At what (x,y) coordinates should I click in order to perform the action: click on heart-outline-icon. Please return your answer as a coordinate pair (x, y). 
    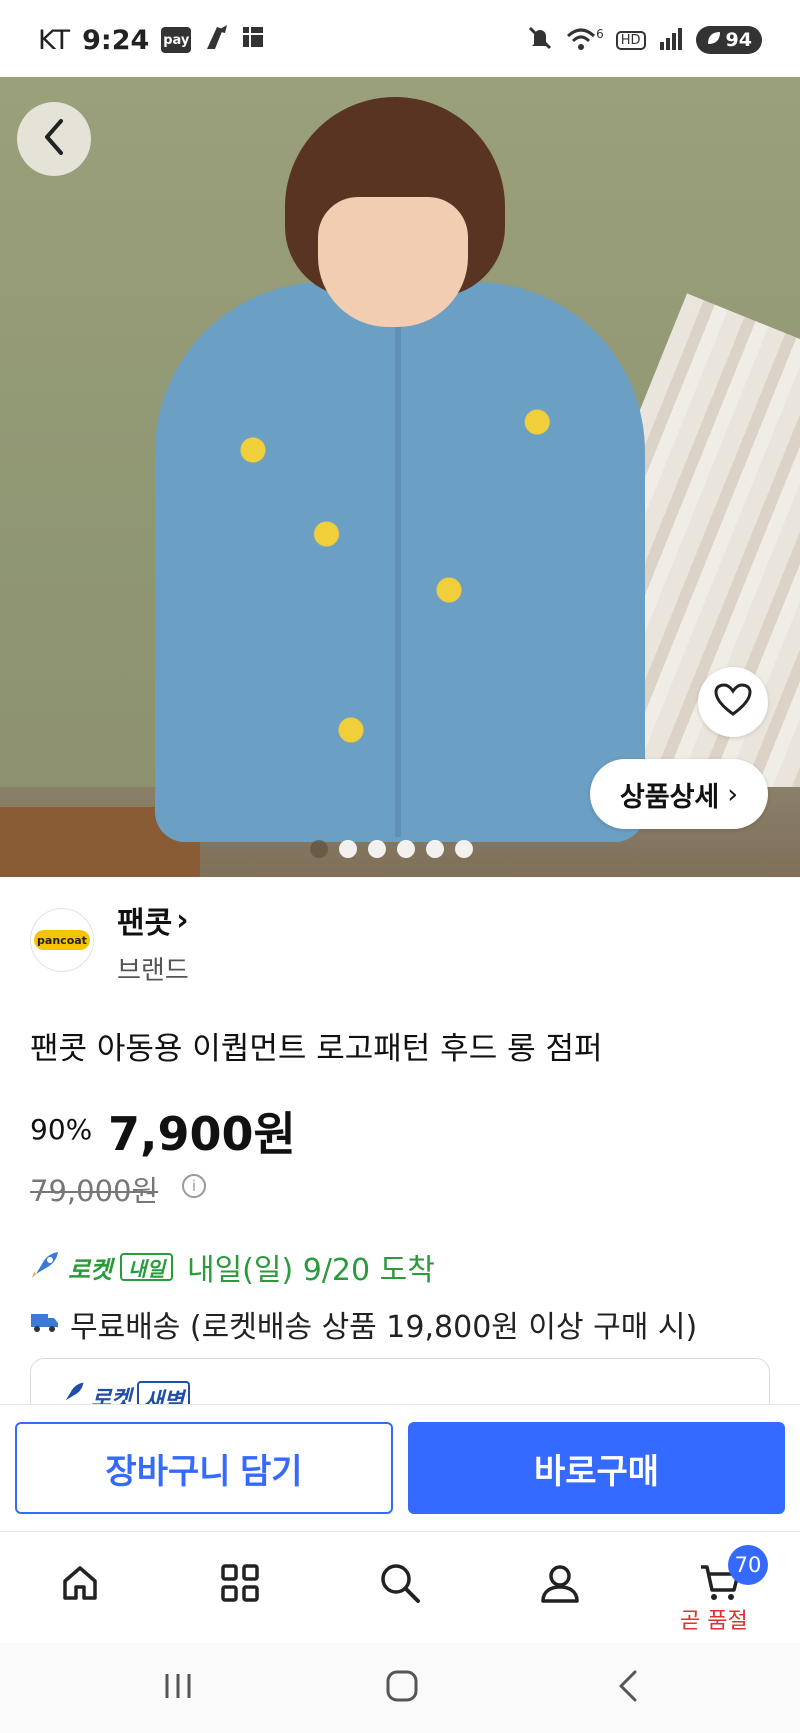
    Looking at the image, I should click on (733, 702).